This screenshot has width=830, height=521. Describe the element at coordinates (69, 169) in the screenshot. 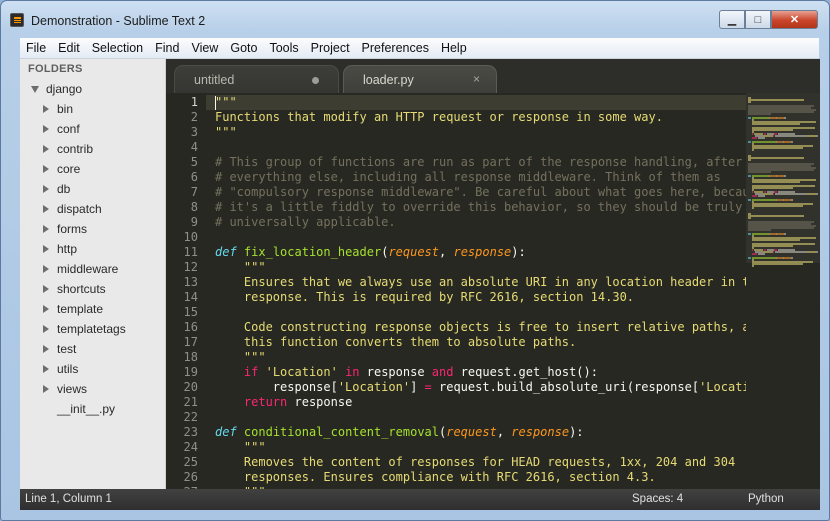

I see `tree-folder-label: core` at that location.